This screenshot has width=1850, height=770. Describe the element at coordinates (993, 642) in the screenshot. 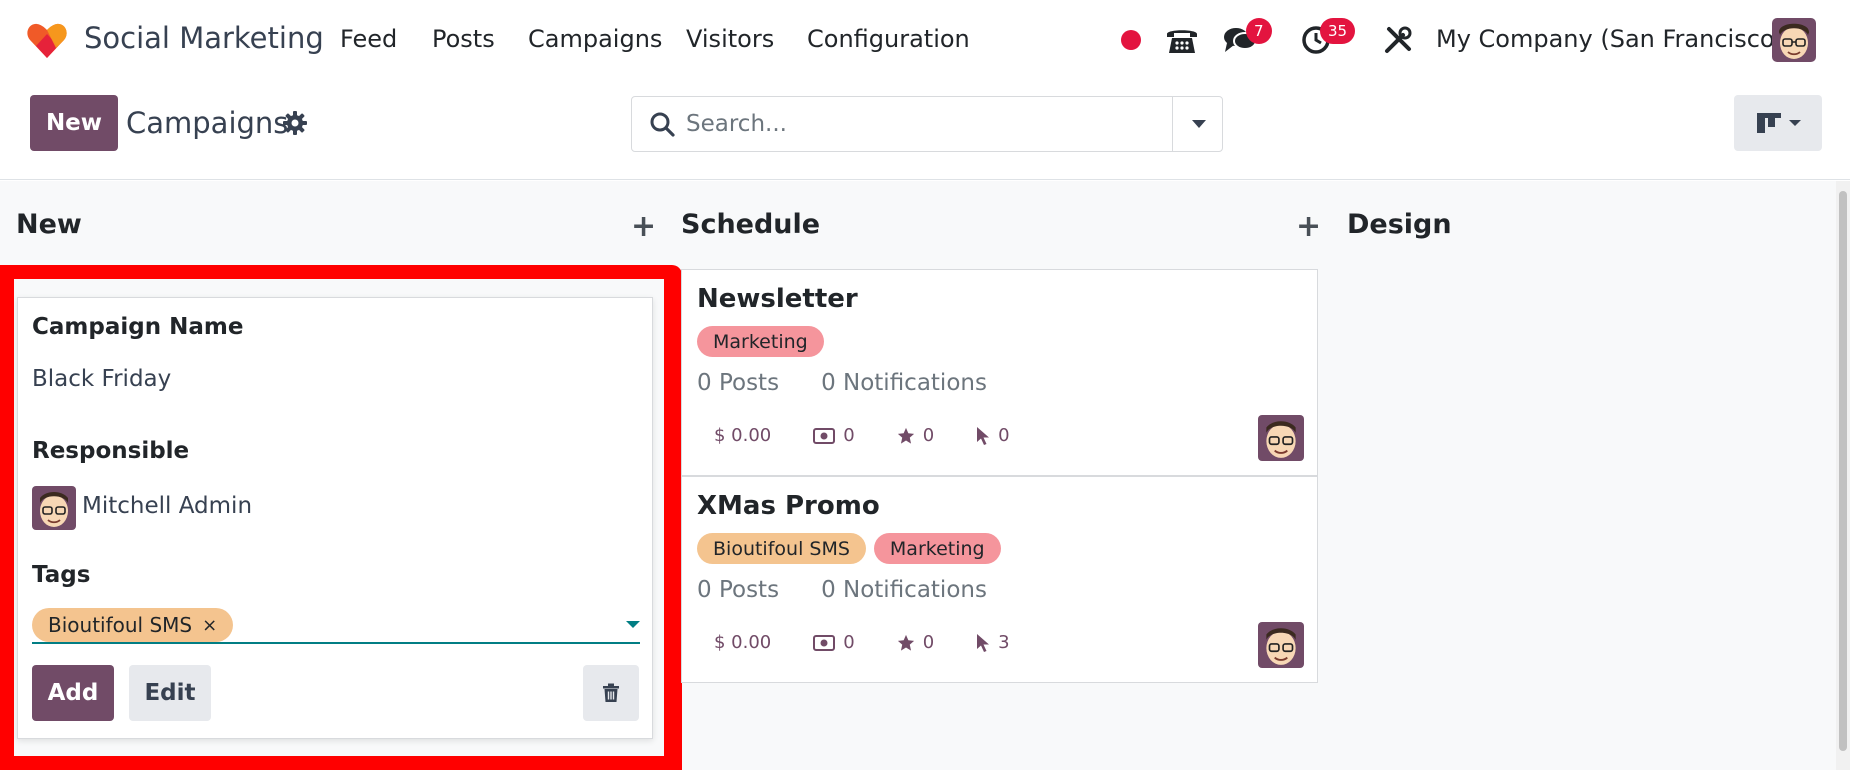

I see `clicks-metric: 3` at that location.